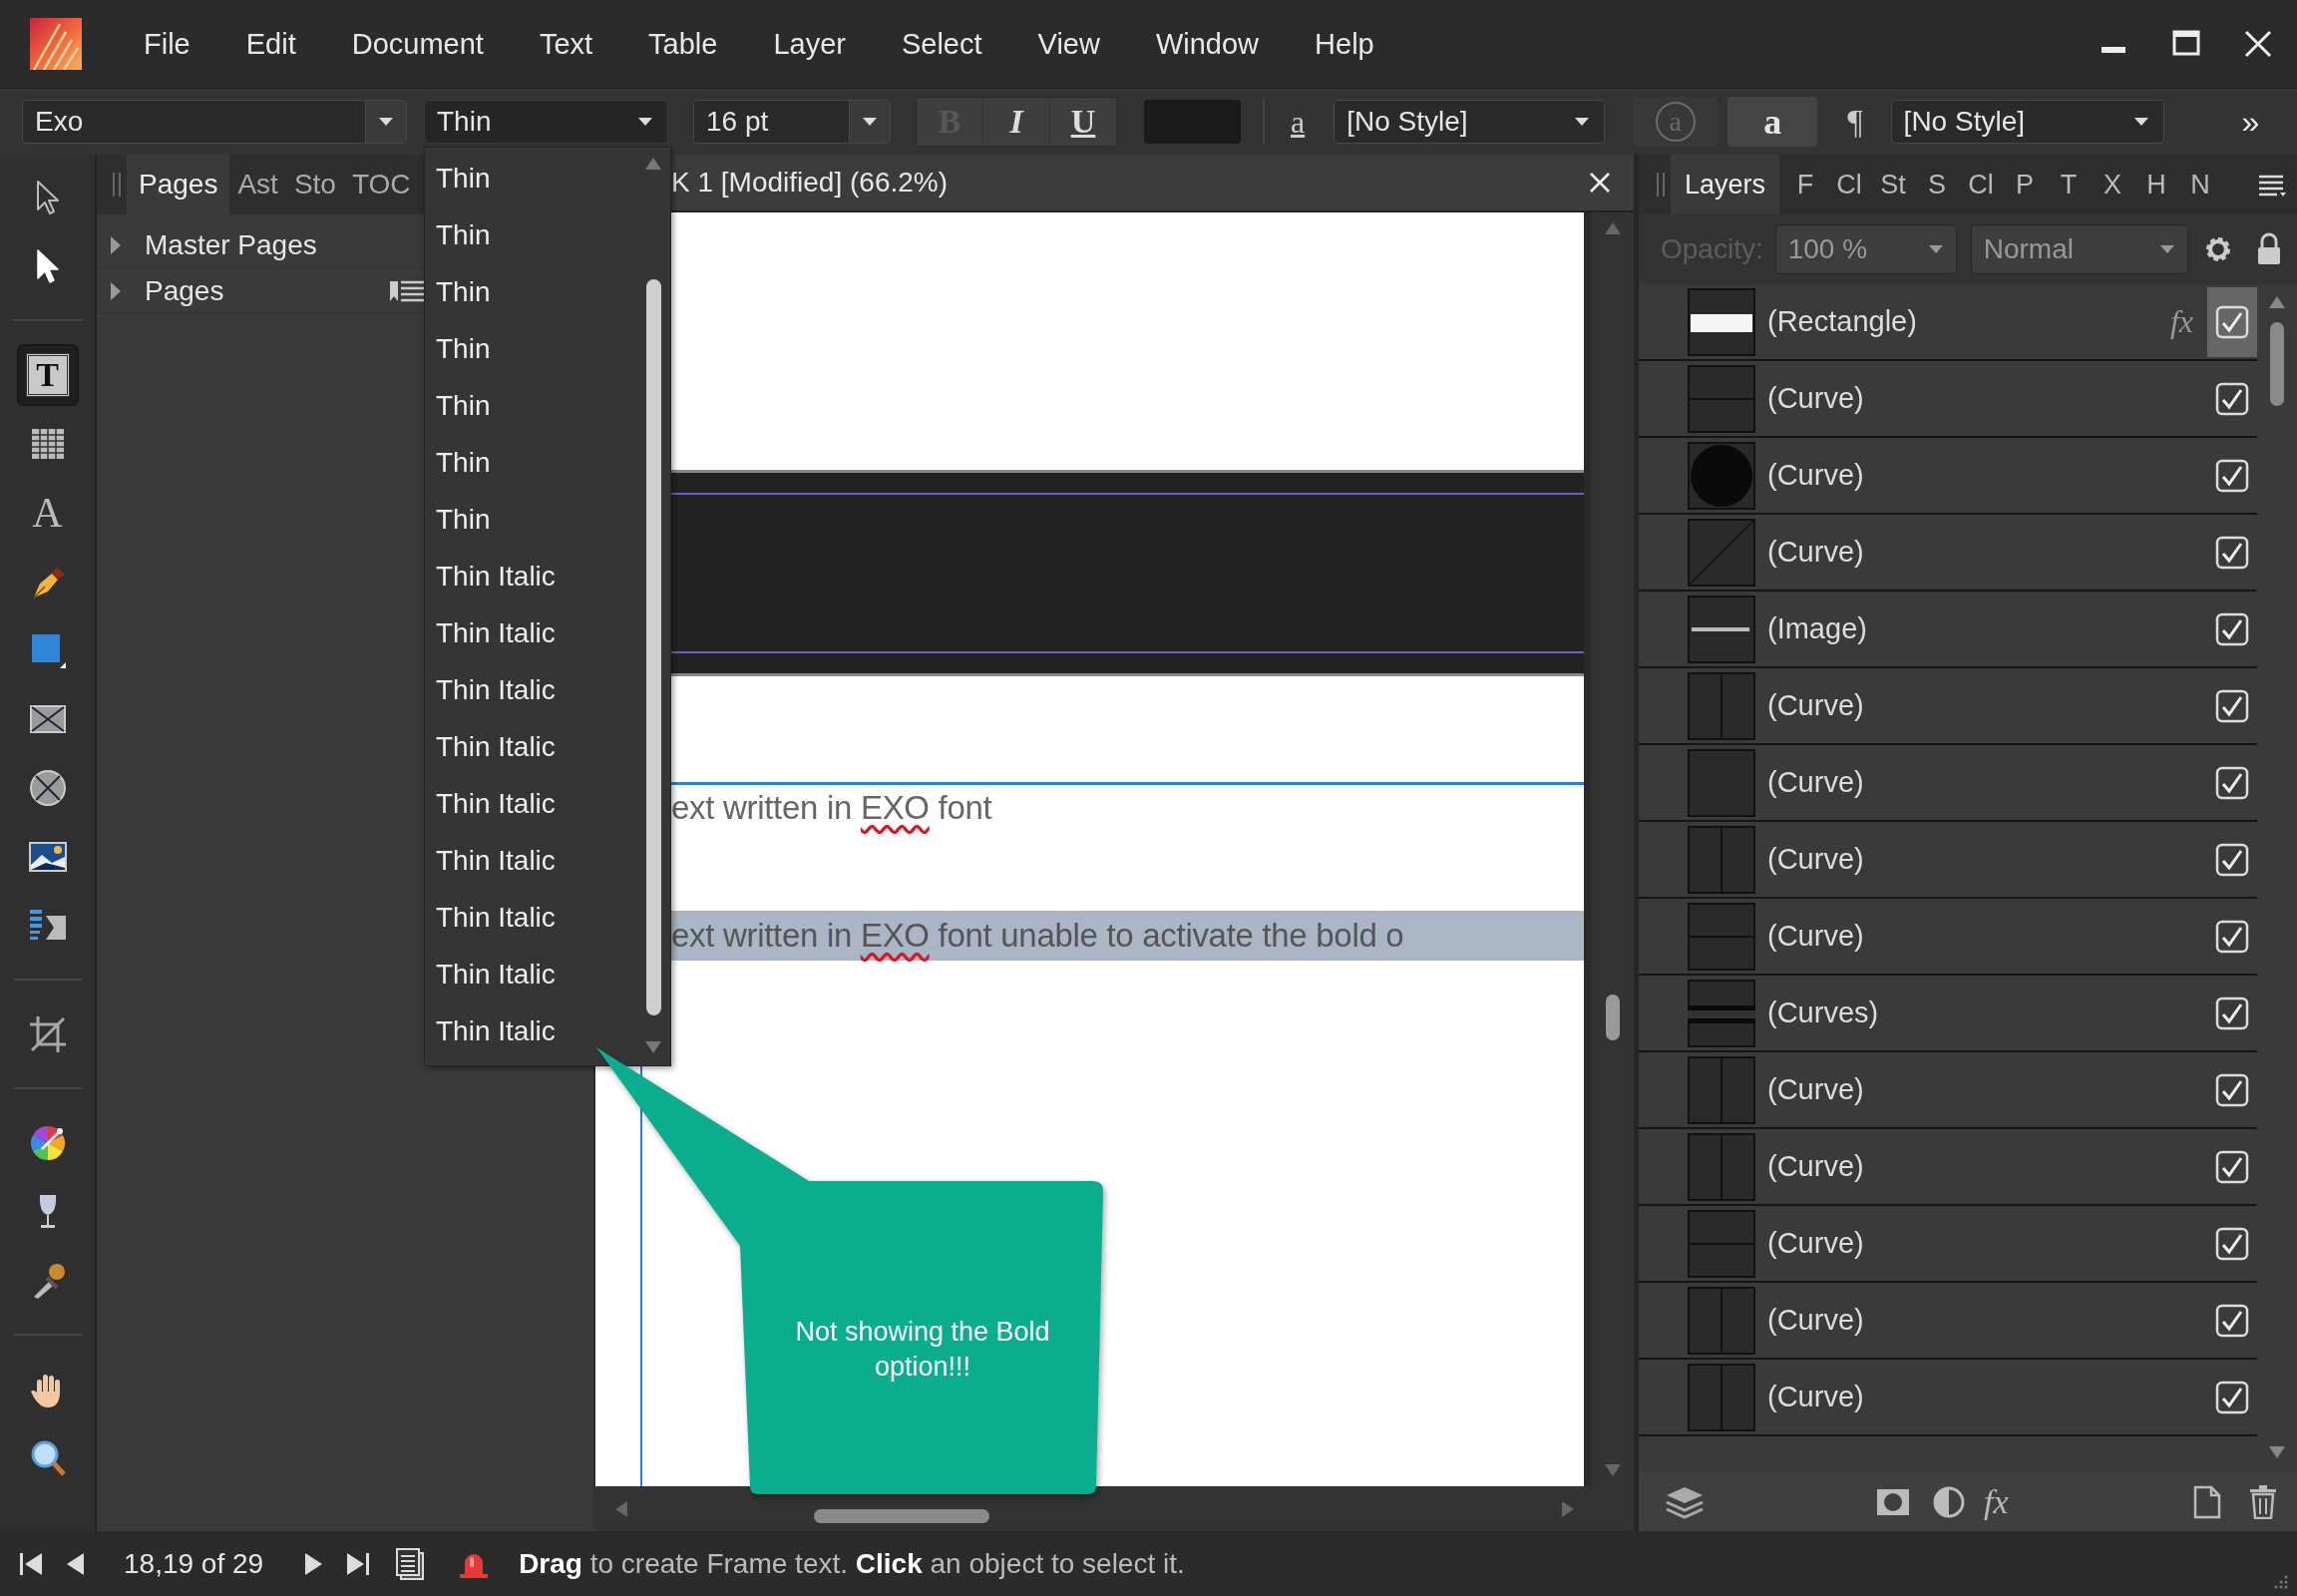 Image resolution: width=2297 pixels, height=1596 pixels. Describe the element at coordinates (1685, 1501) in the screenshot. I see `layers-icon` at that location.